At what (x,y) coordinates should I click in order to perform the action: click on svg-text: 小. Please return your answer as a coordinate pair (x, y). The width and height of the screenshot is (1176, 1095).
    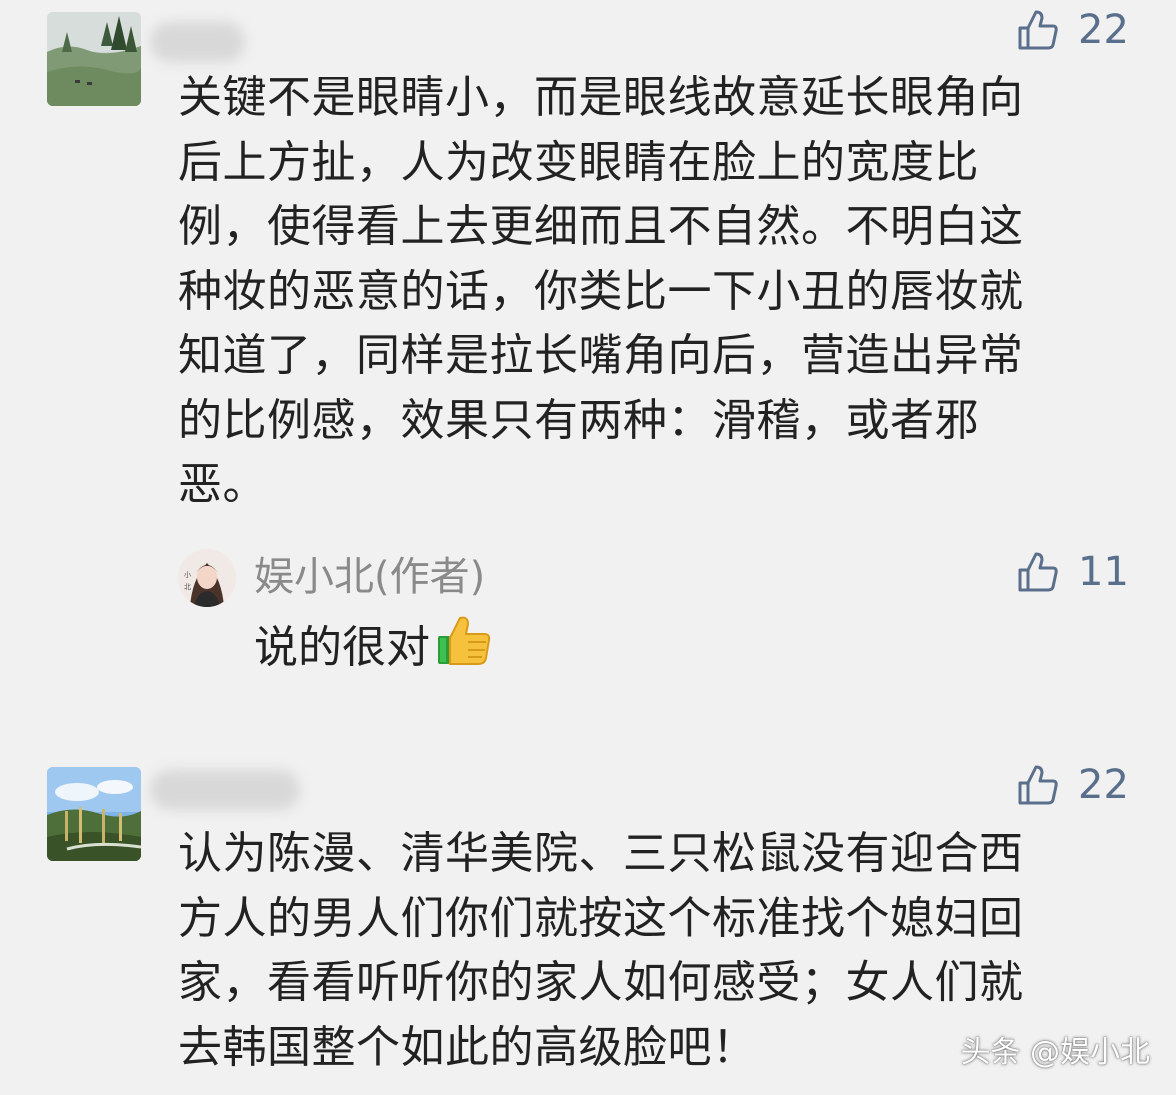
    Looking at the image, I should click on (187, 574).